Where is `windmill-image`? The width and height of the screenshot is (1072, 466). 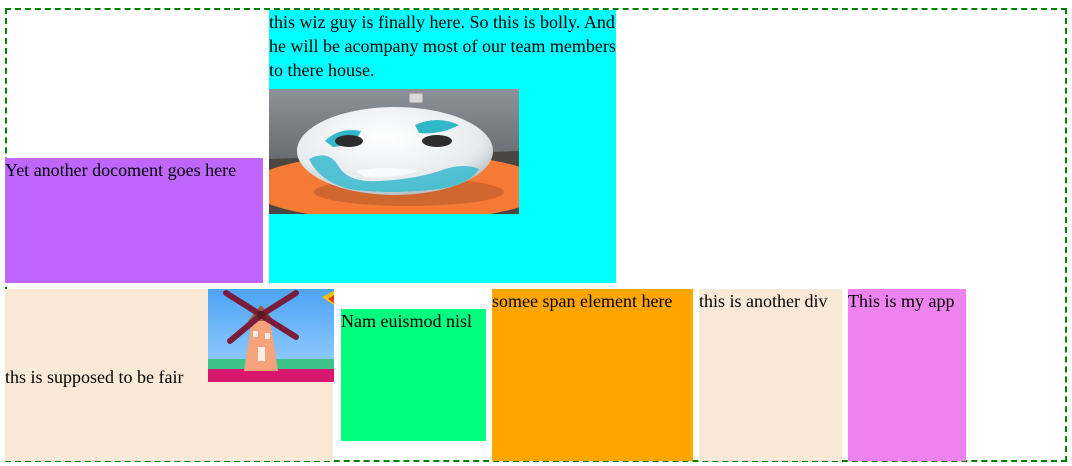 windmill-image is located at coordinates (271, 335).